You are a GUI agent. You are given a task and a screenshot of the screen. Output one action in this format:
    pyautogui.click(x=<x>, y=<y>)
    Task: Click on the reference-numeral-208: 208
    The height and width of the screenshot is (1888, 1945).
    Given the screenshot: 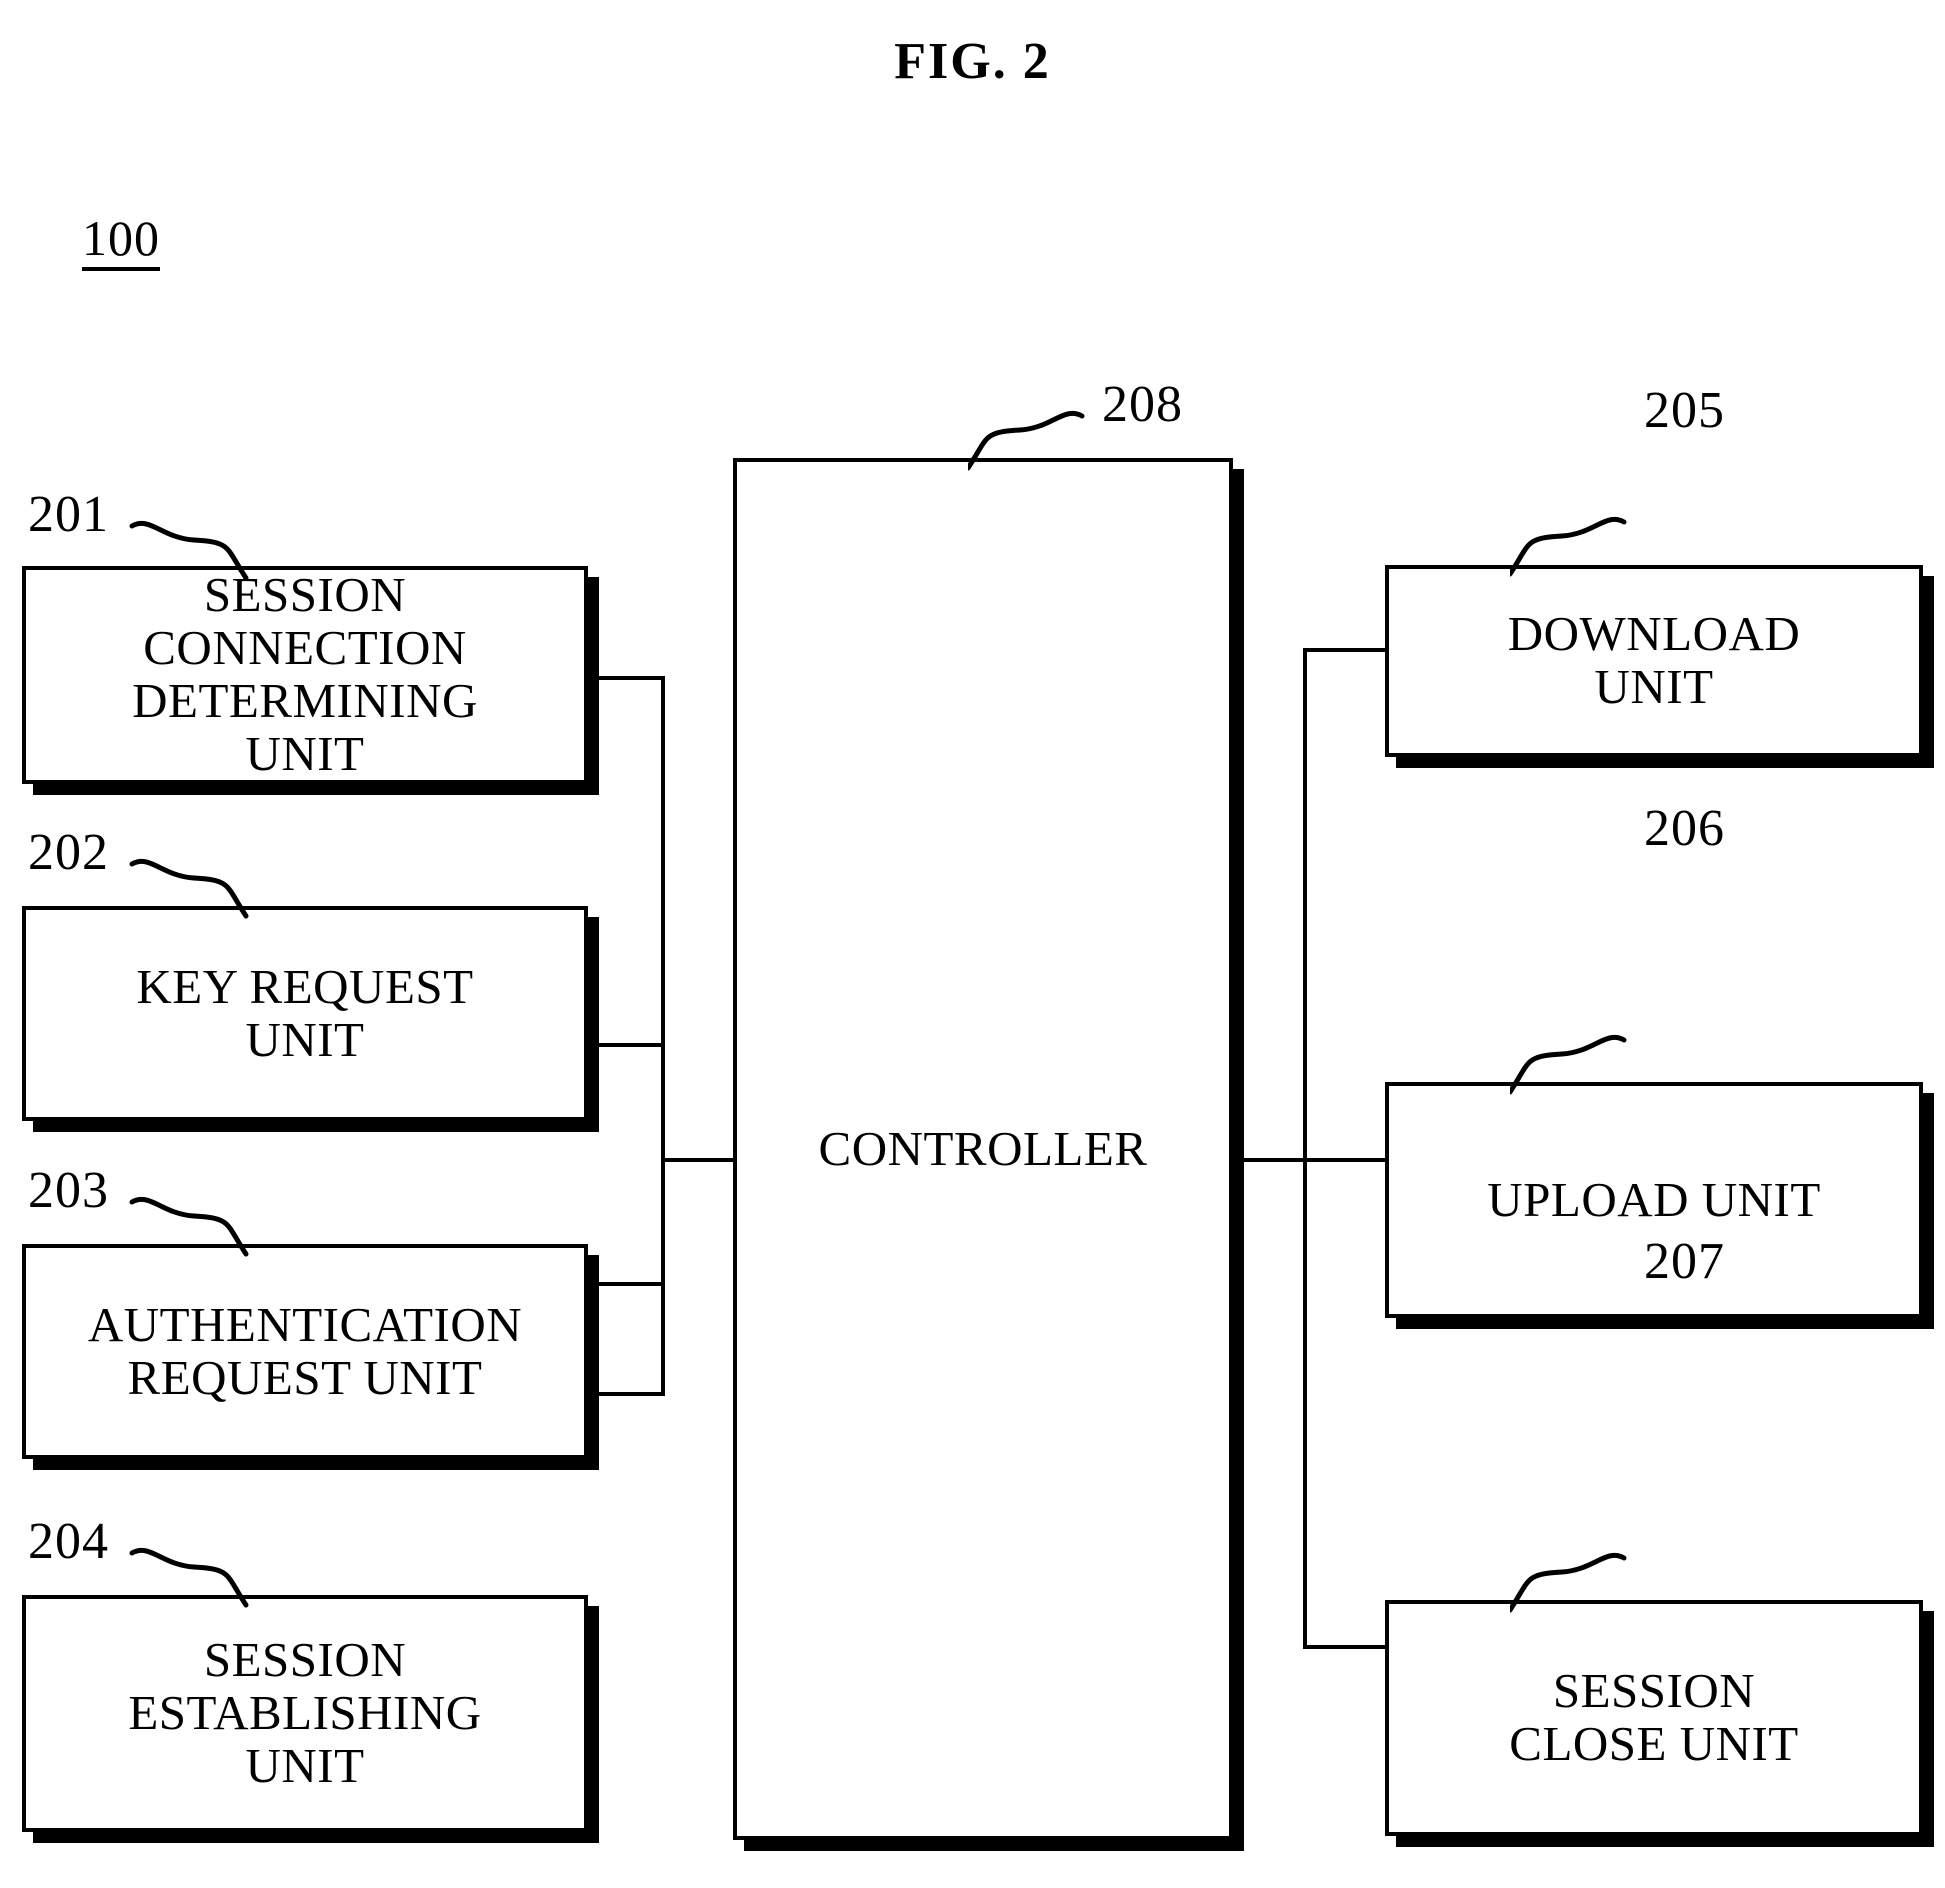 What is the action you would take?
    pyautogui.click(x=1142, y=404)
    